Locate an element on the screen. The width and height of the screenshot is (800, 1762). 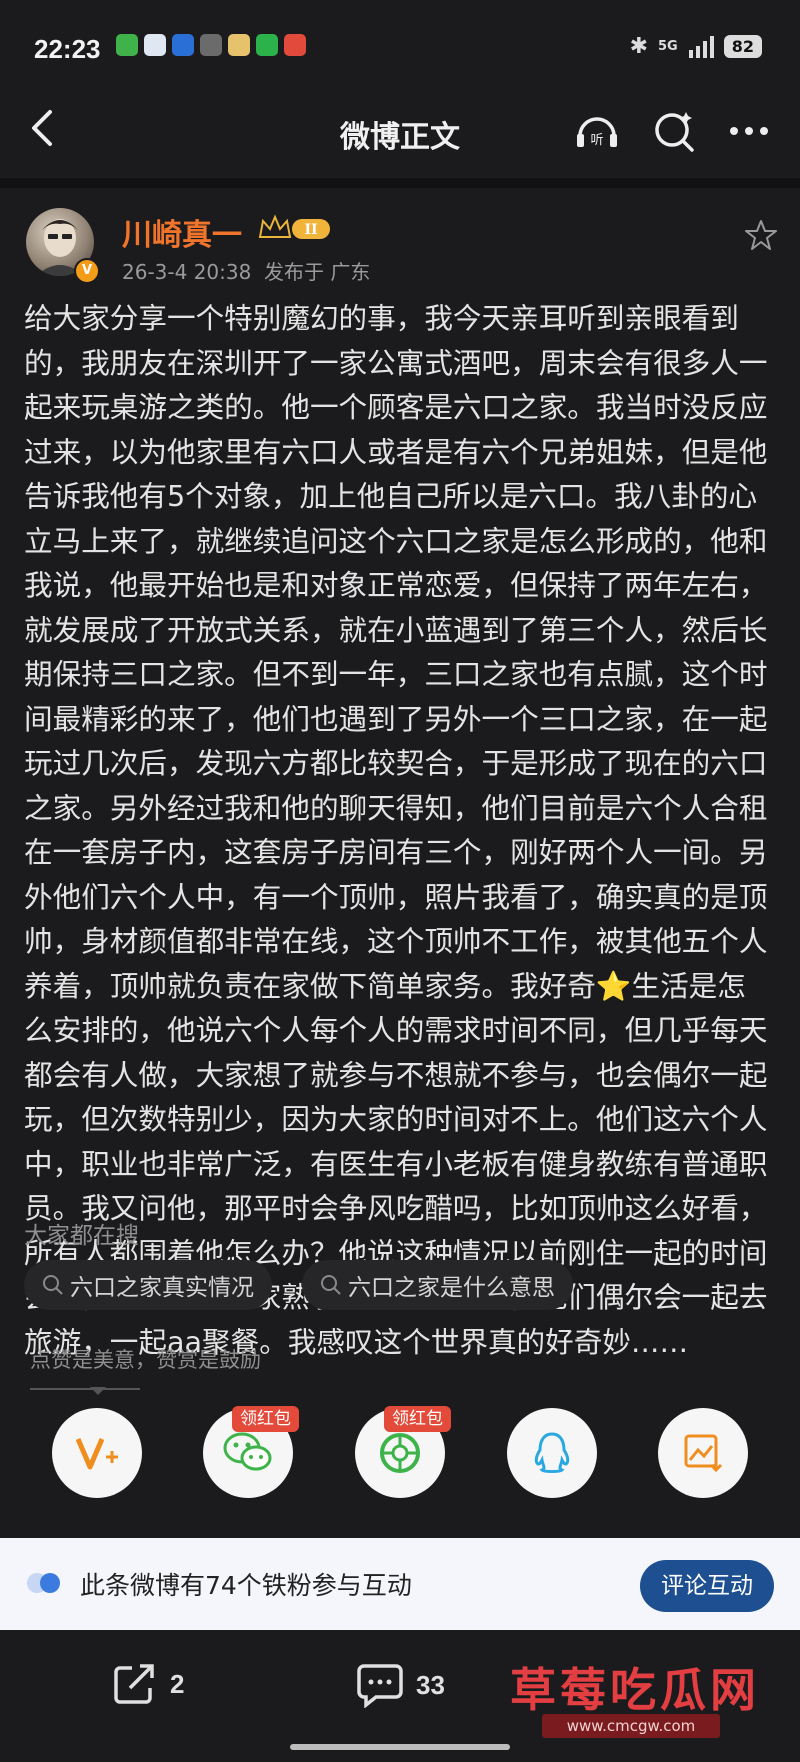
shield-icon is located at coordinates (267, 45).